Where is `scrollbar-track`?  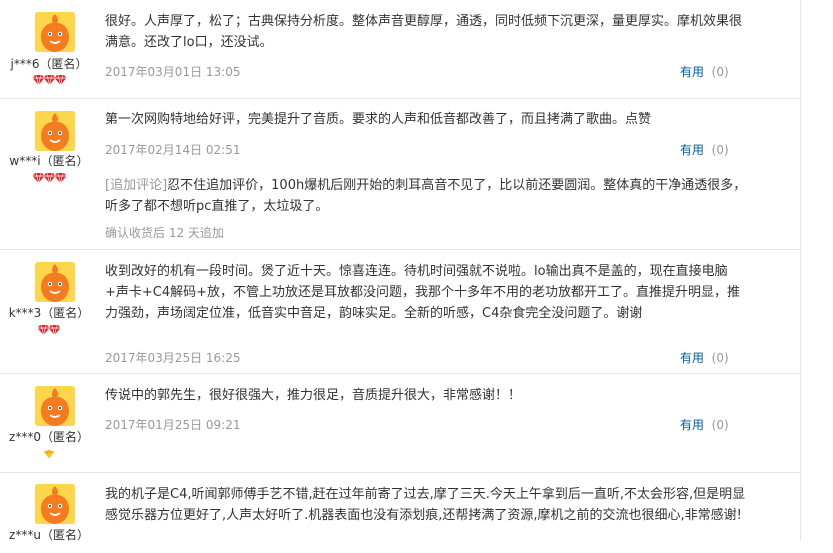
scrollbar-track is located at coordinates (800, 270).